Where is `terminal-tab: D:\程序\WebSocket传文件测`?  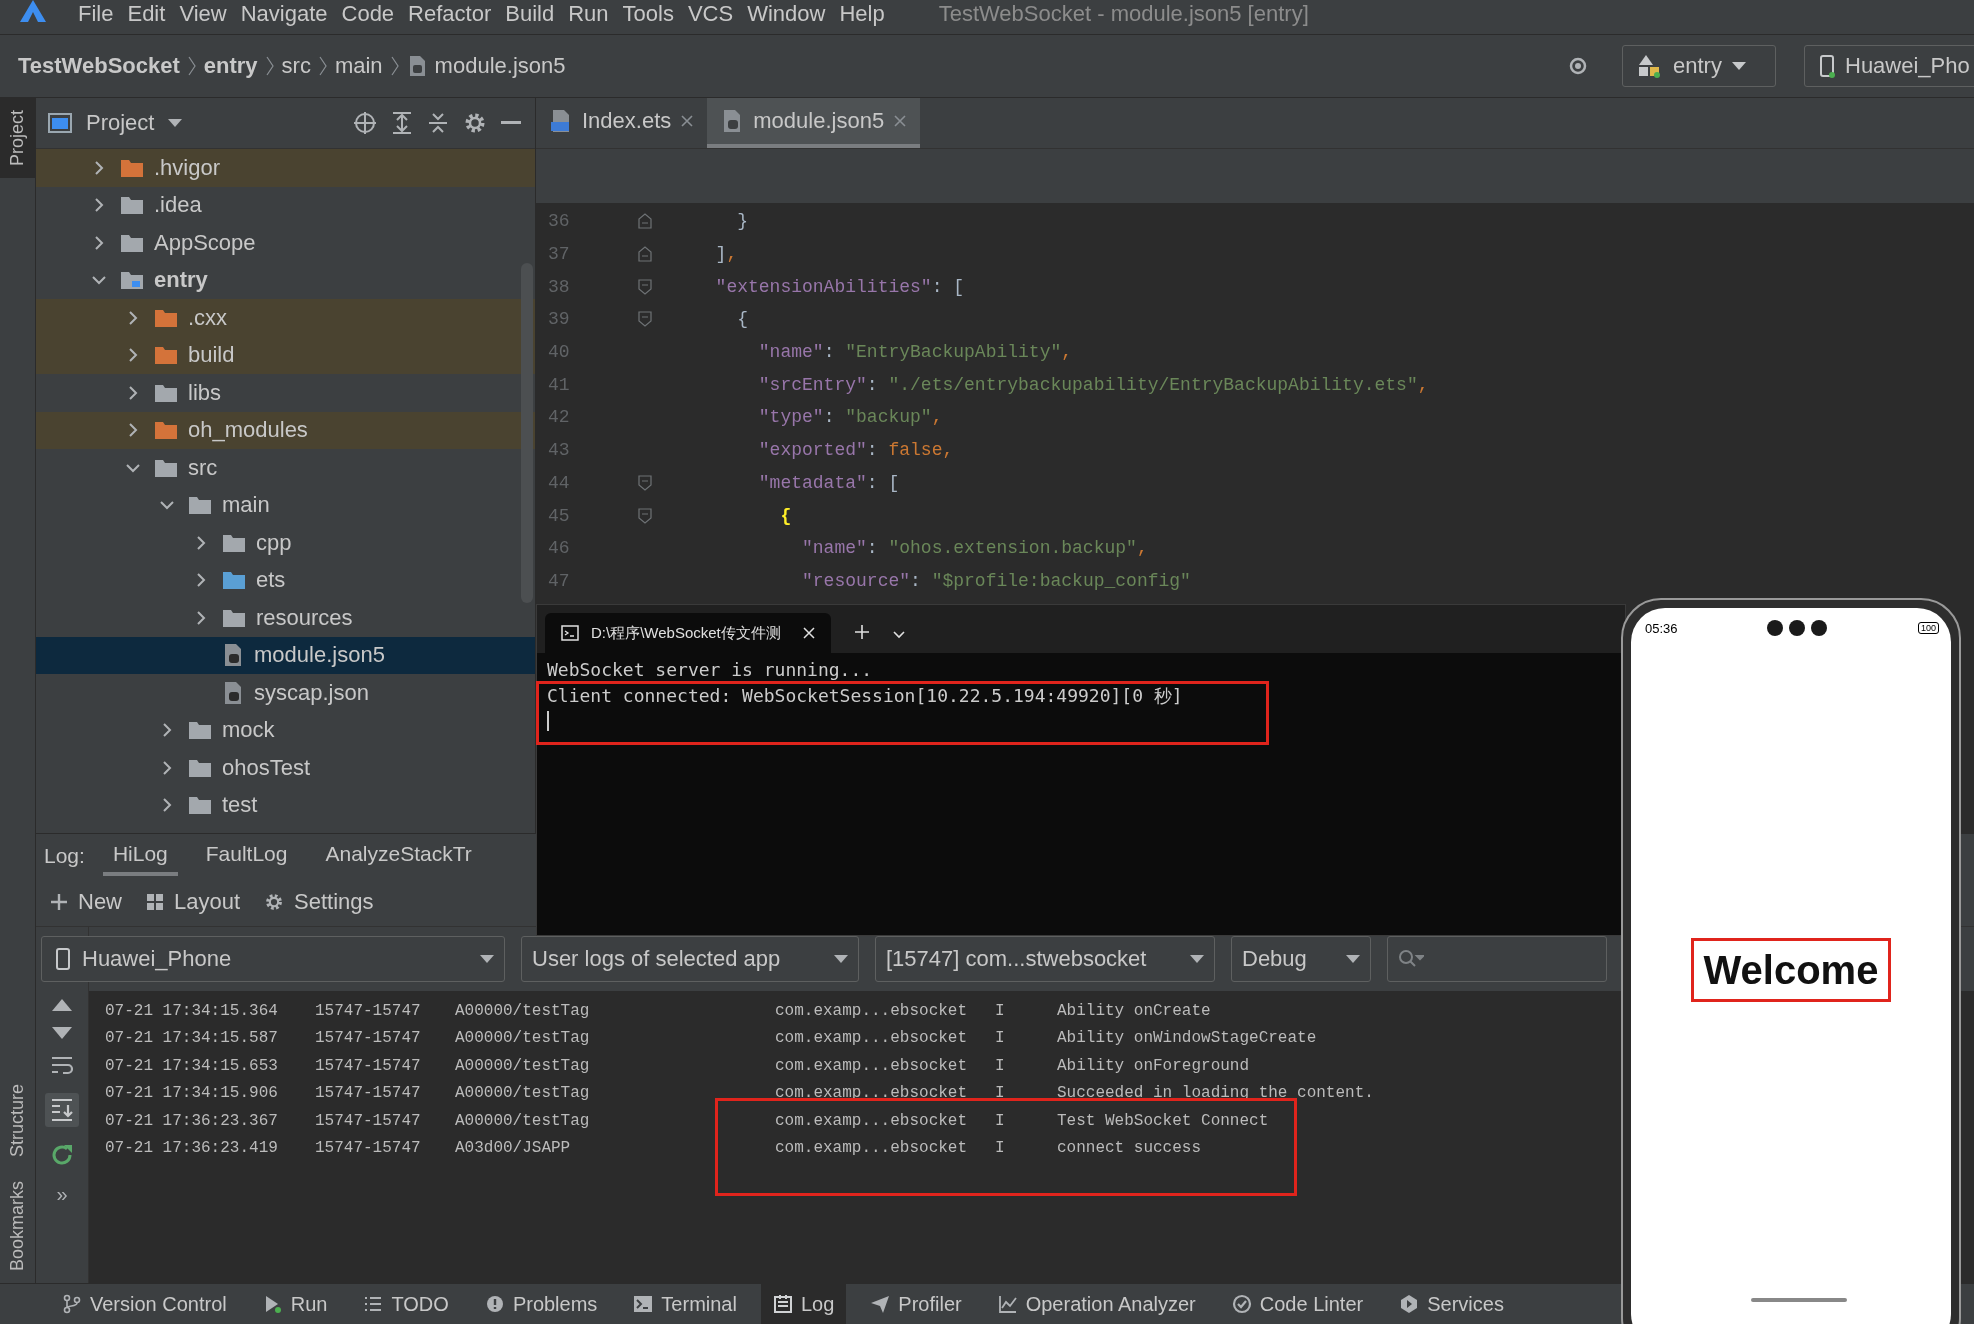
terminal-tab: D:\程序\WebSocket传文件测 is located at coordinates (688, 633).